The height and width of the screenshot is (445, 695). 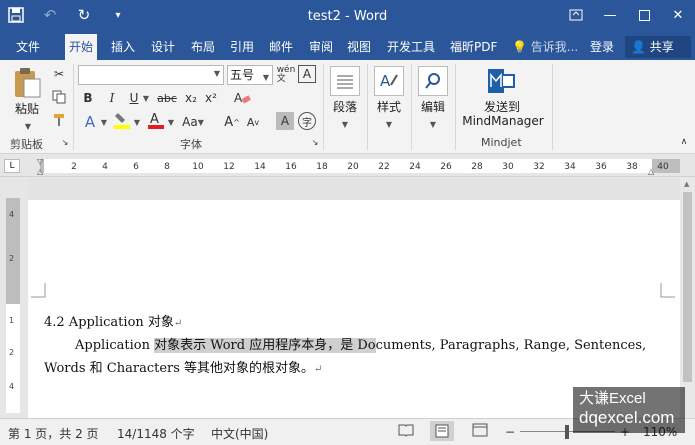 What do you see at coordinates (389, 81) in the screenshot?
I see `styles-icon: A` at bounding box center [389, 81].